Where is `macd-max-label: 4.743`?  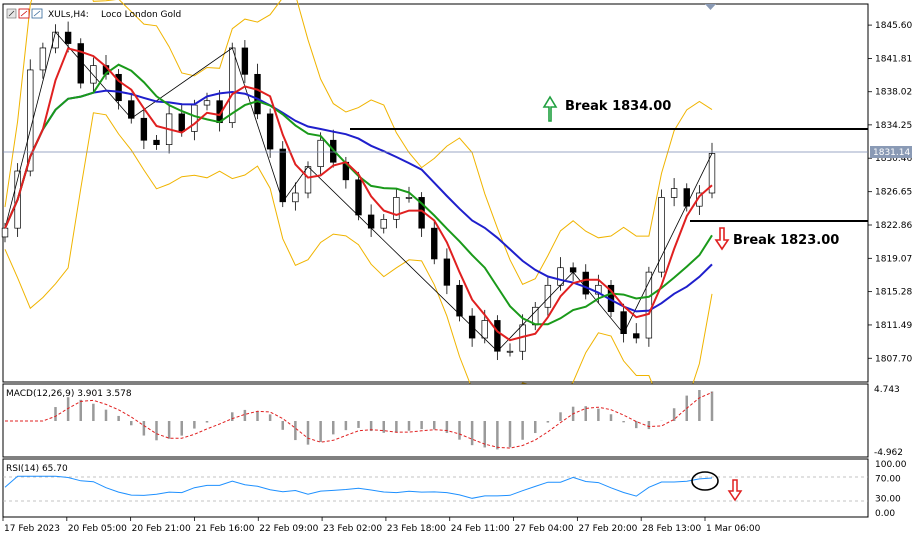
macd-max-label: 4.743 is located at coordinates (887, 390).